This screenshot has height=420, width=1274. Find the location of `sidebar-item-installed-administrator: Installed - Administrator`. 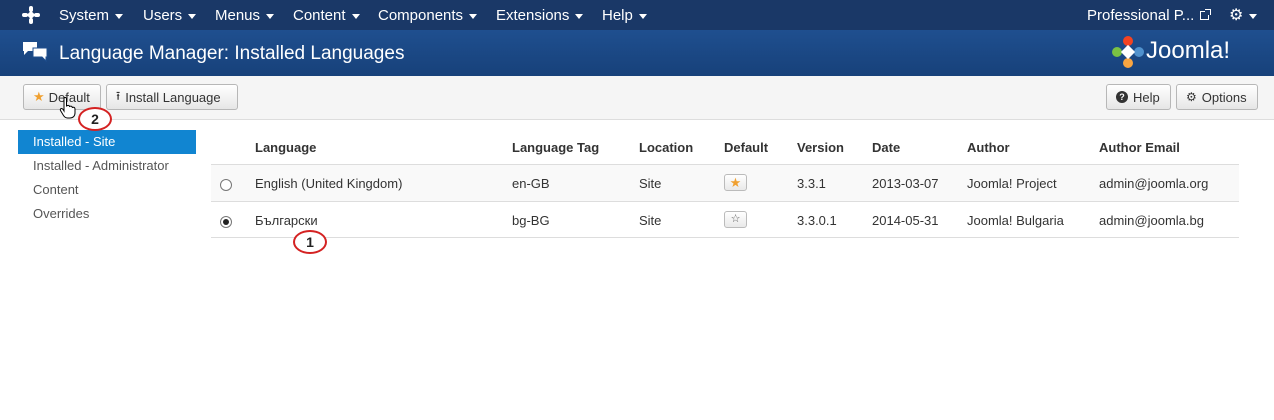

sidebar-item-installed-administrator: Installed - Administrator is located at coordinates (107, 166).